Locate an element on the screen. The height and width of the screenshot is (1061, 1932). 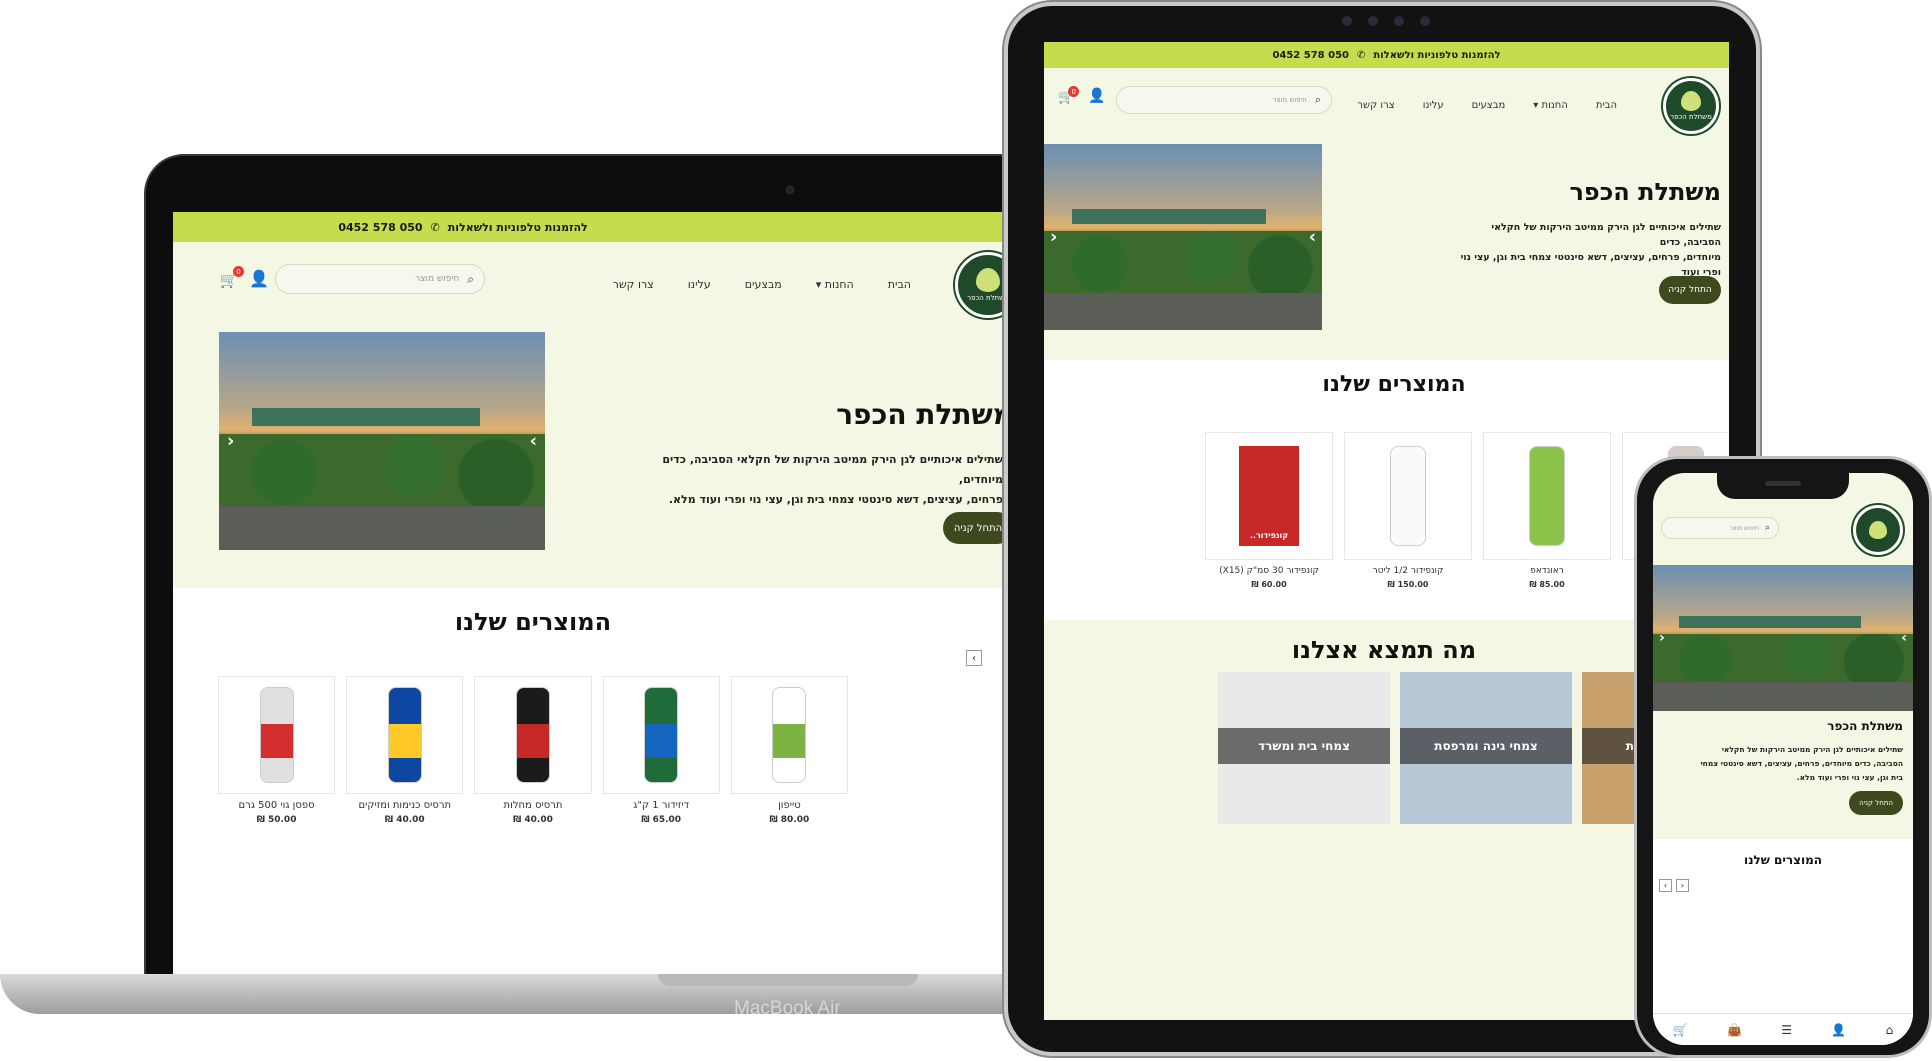
product-card: תרסיס מחלות 40.00 ₪ is located at coordinates (533, 750).